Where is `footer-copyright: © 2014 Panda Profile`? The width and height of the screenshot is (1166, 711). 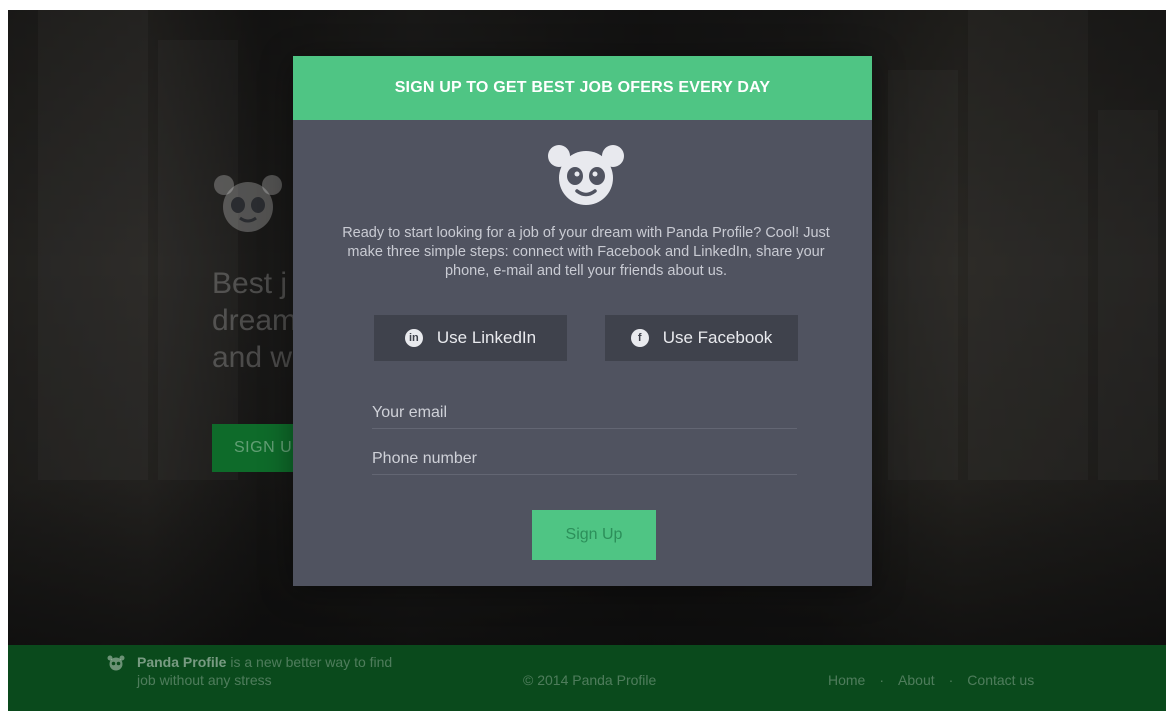
footer-copyright: © 2014 Panda Profile is located at coordinates (590, 680).